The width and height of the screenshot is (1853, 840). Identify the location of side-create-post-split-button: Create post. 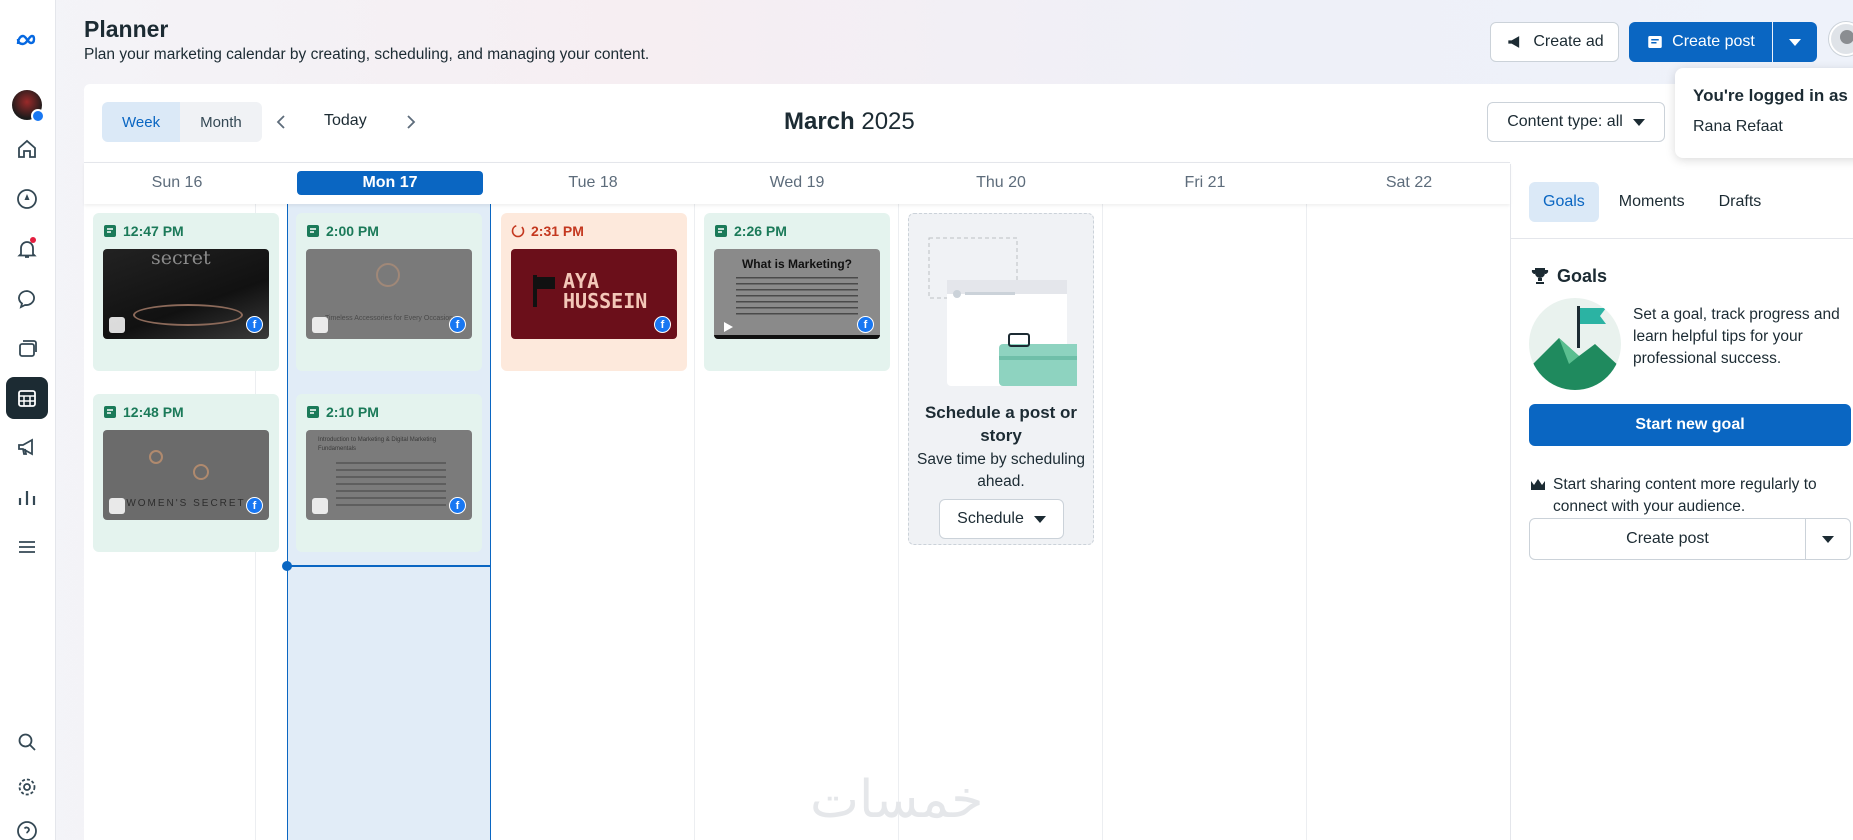
(1690, 539).